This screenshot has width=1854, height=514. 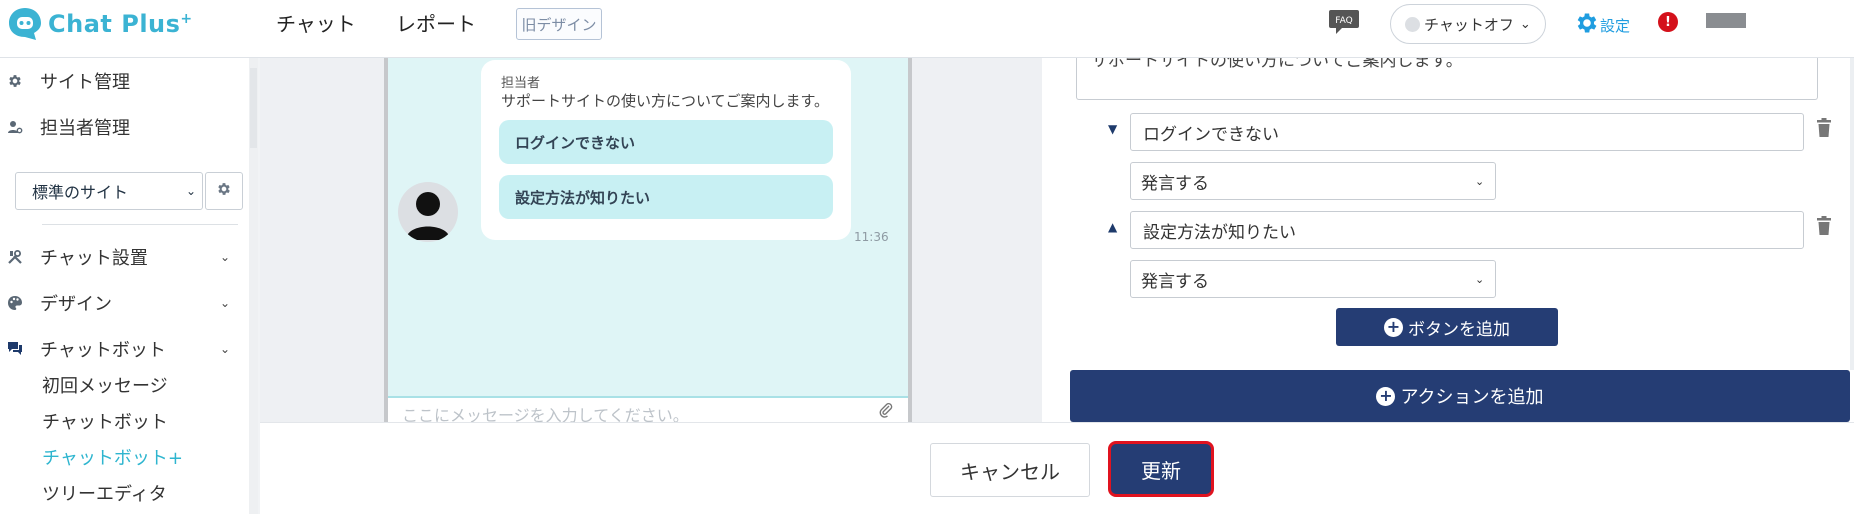 I want to click on status-dot, so click(x=1412, y=24).